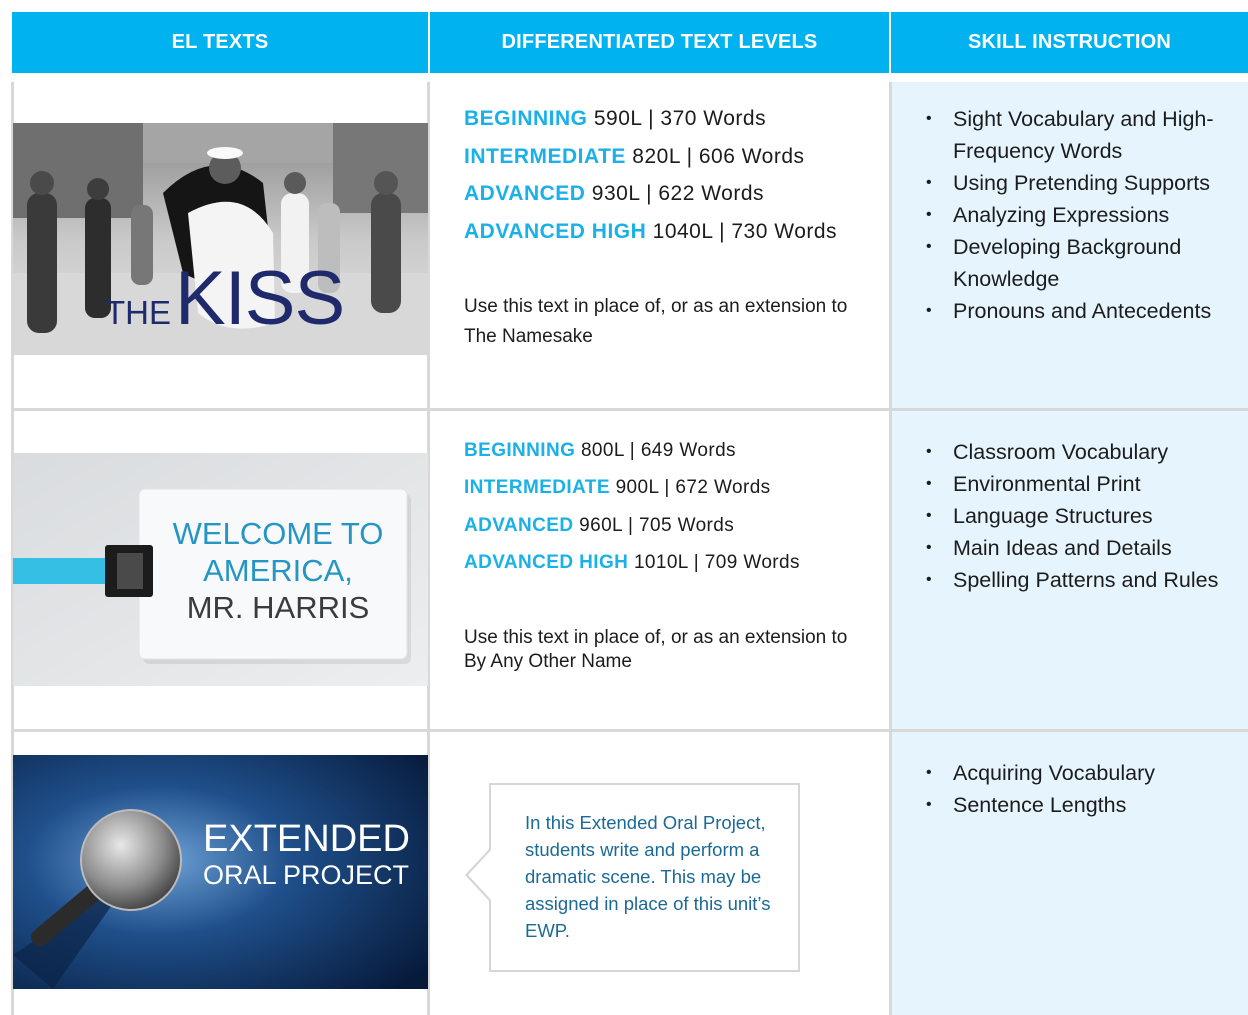  I want to click on skill-item: Analyzing Expressions, so click(1080, 215).